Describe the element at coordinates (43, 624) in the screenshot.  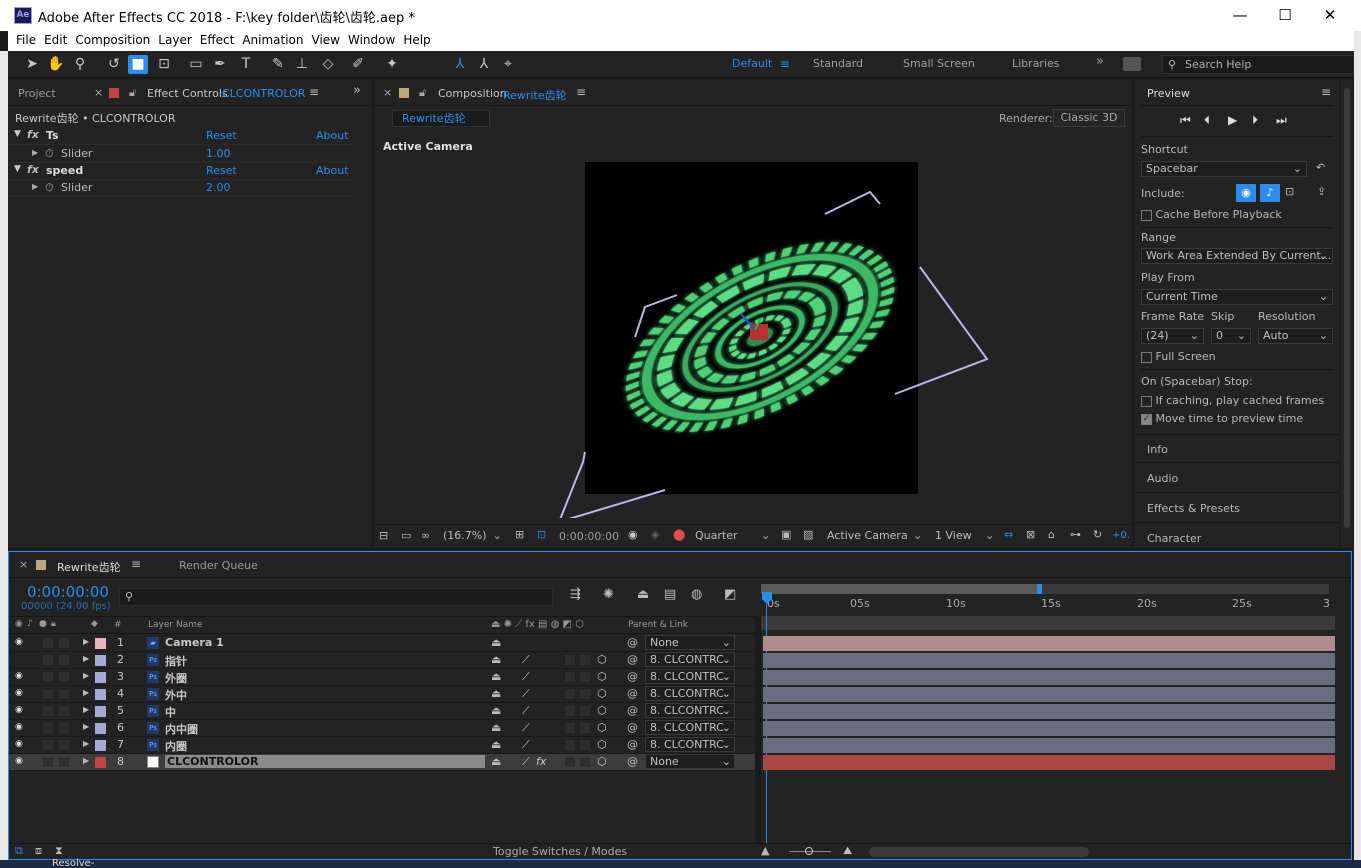
I see `solo-switch-icon: ●` at that location.